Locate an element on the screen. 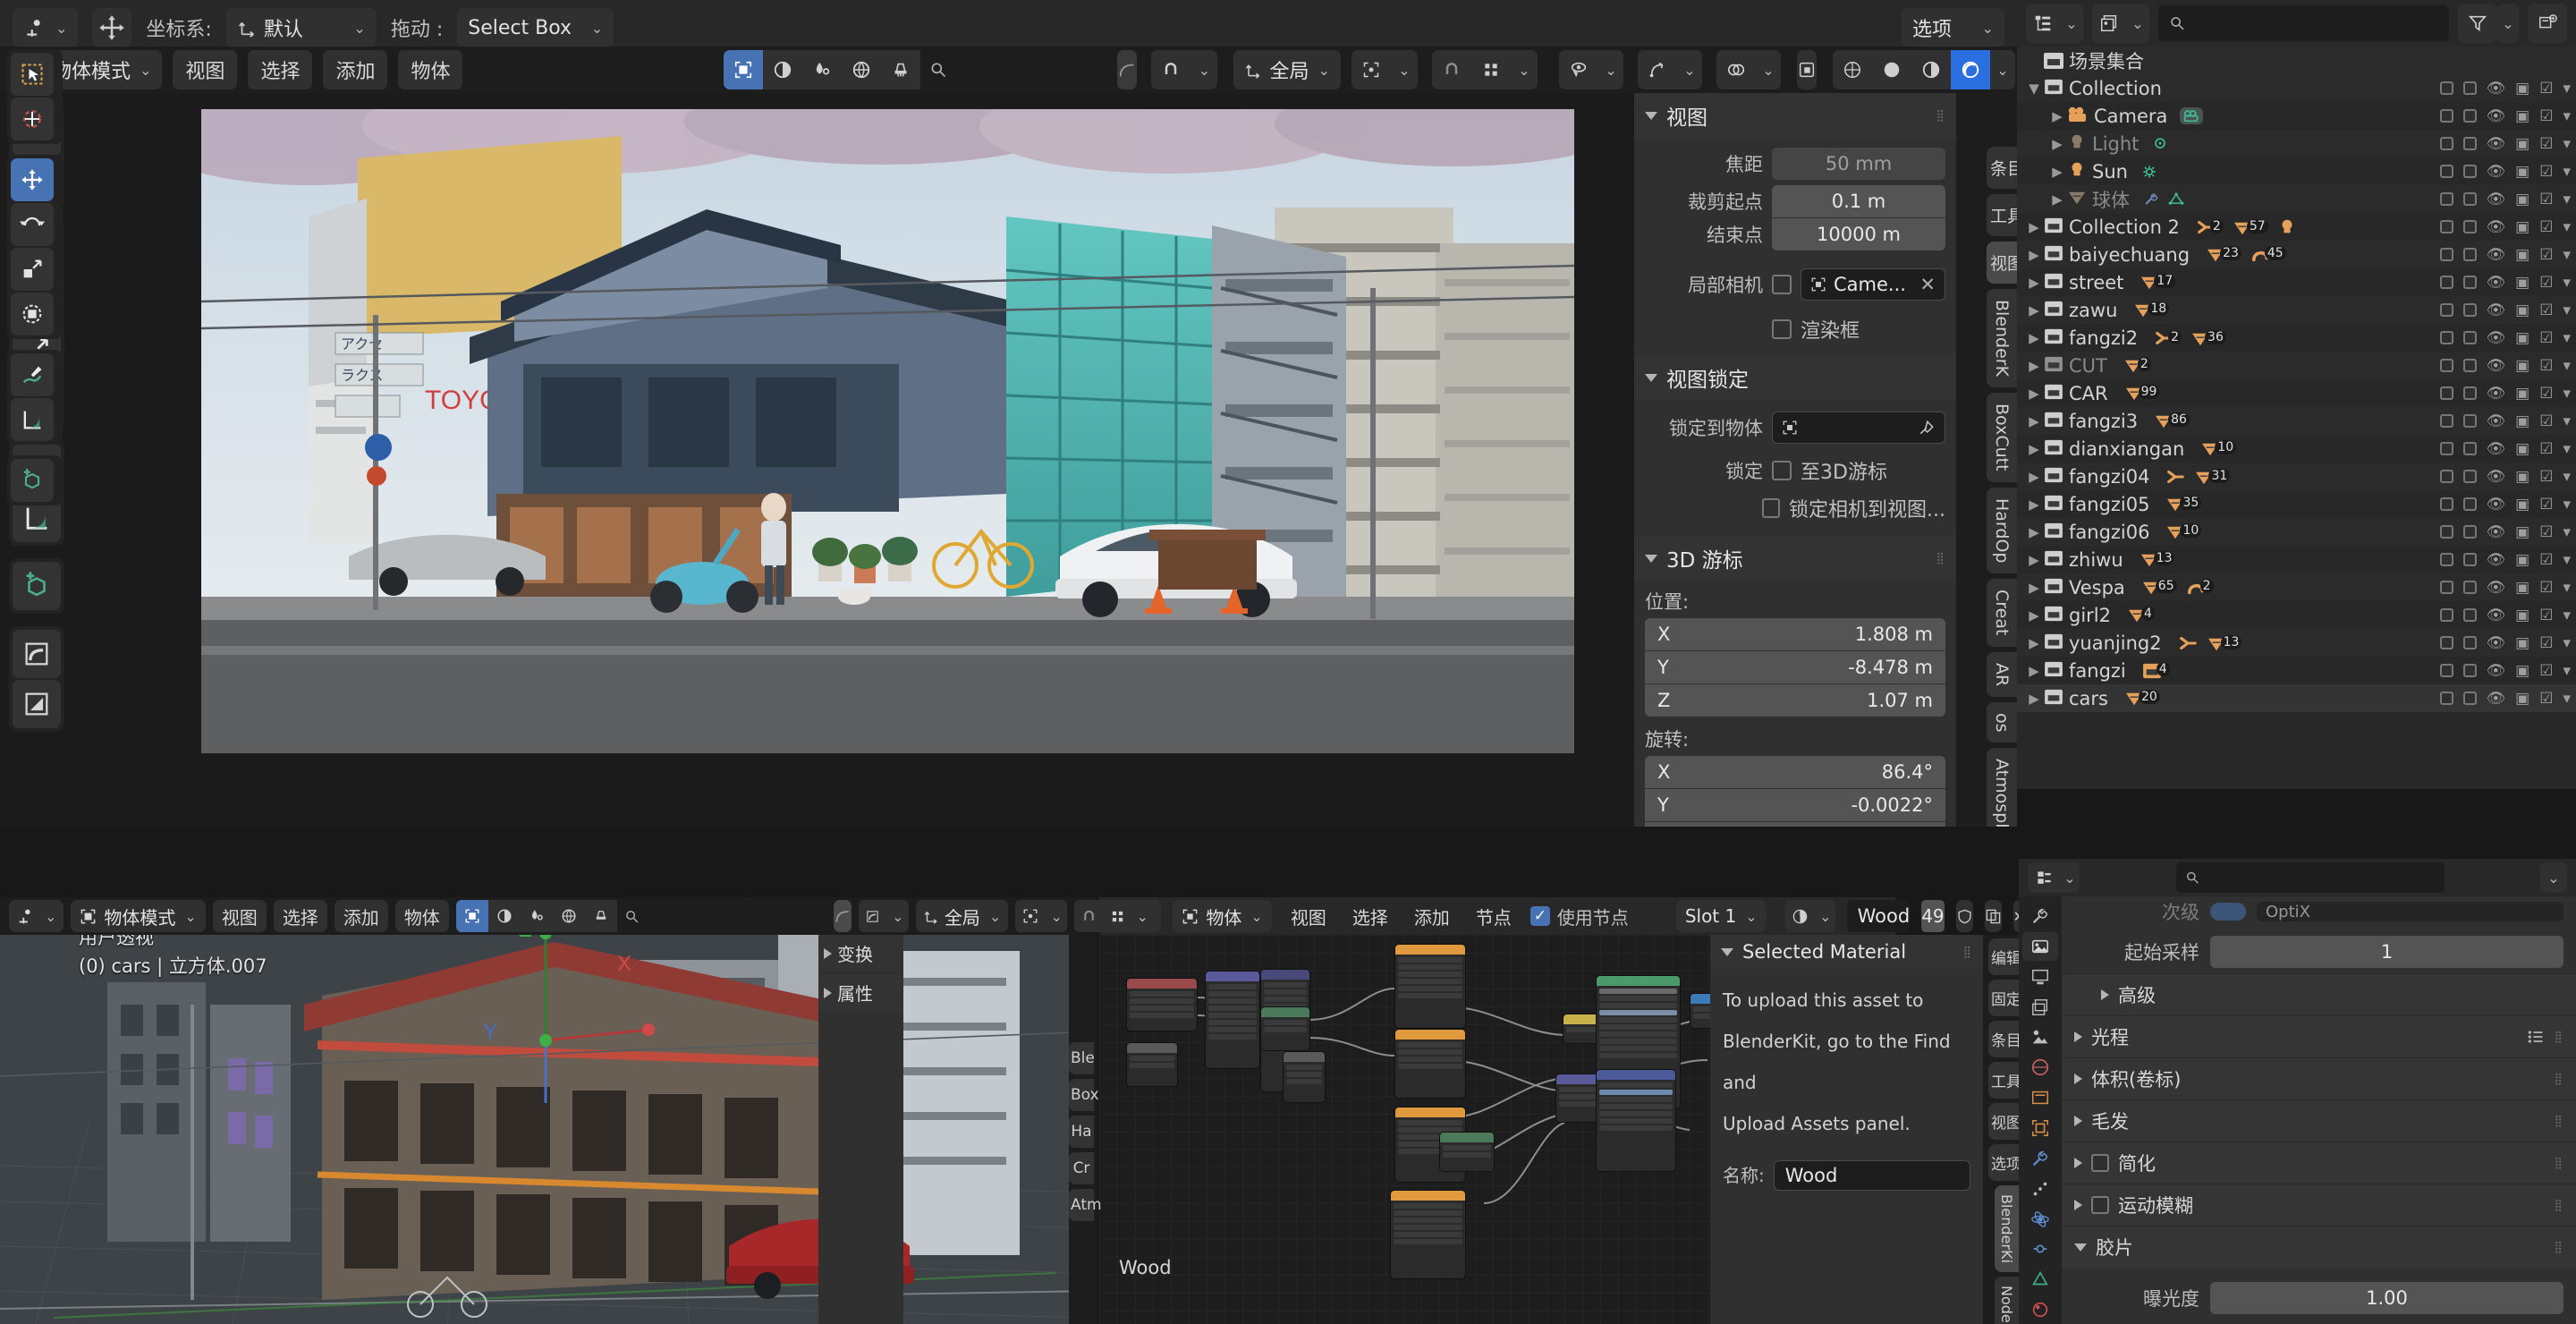 The height and width of the screenshot is (1324, 2576). lock-cursor-checkbox is located at coordinates (1782, 470).